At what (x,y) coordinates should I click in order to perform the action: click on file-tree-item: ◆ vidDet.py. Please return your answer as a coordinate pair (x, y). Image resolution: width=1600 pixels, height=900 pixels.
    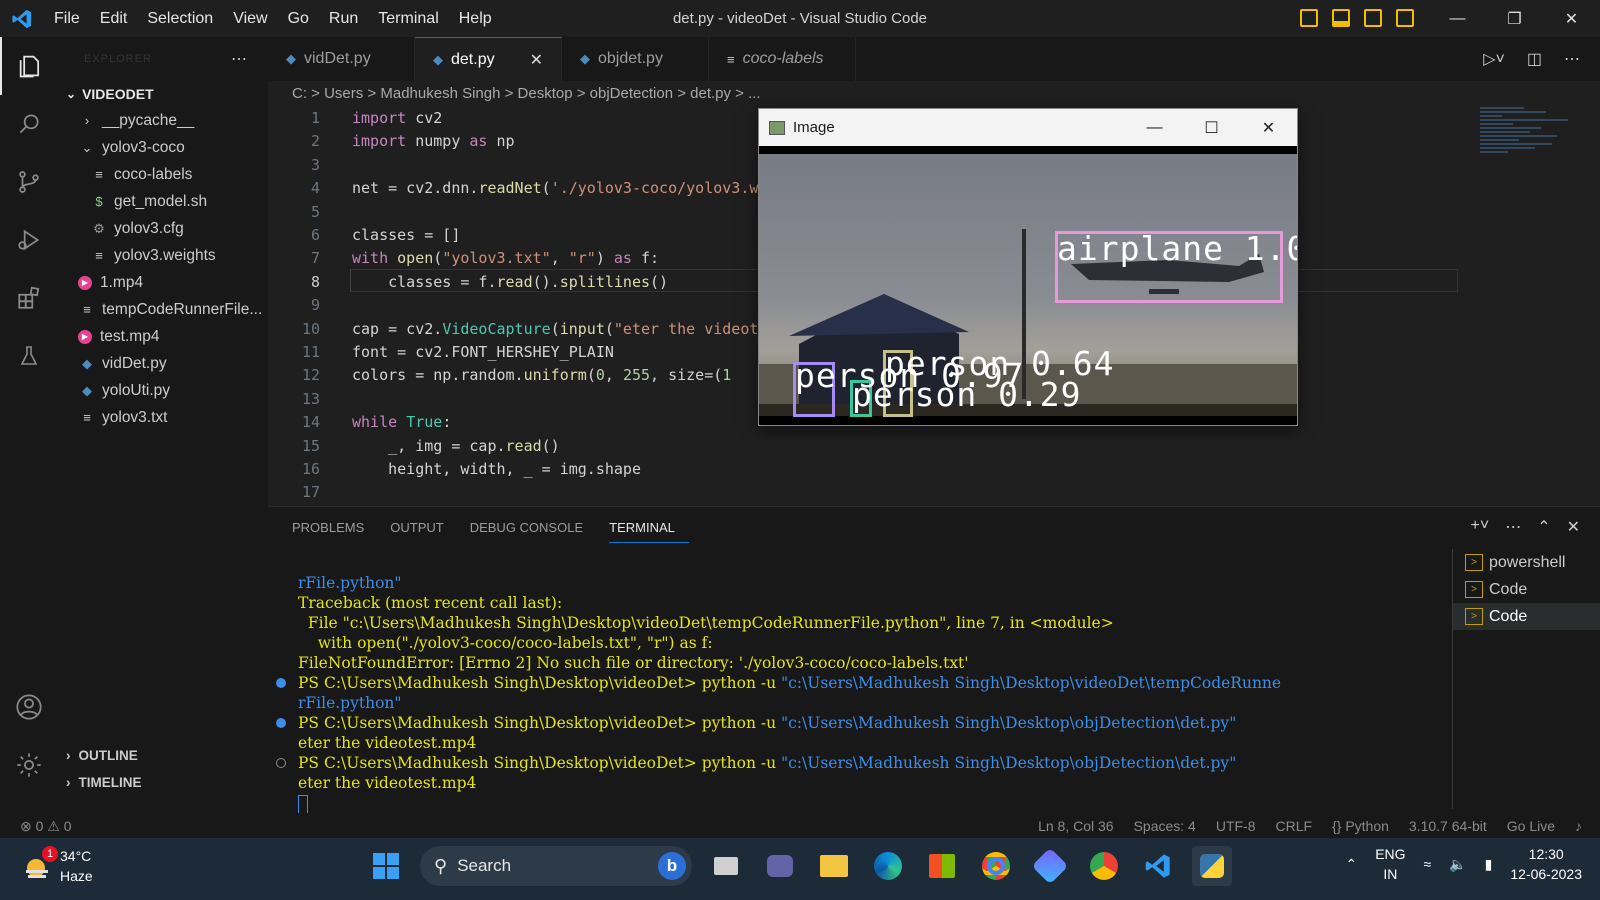
    Looking at the image, I should click on (163, 363).